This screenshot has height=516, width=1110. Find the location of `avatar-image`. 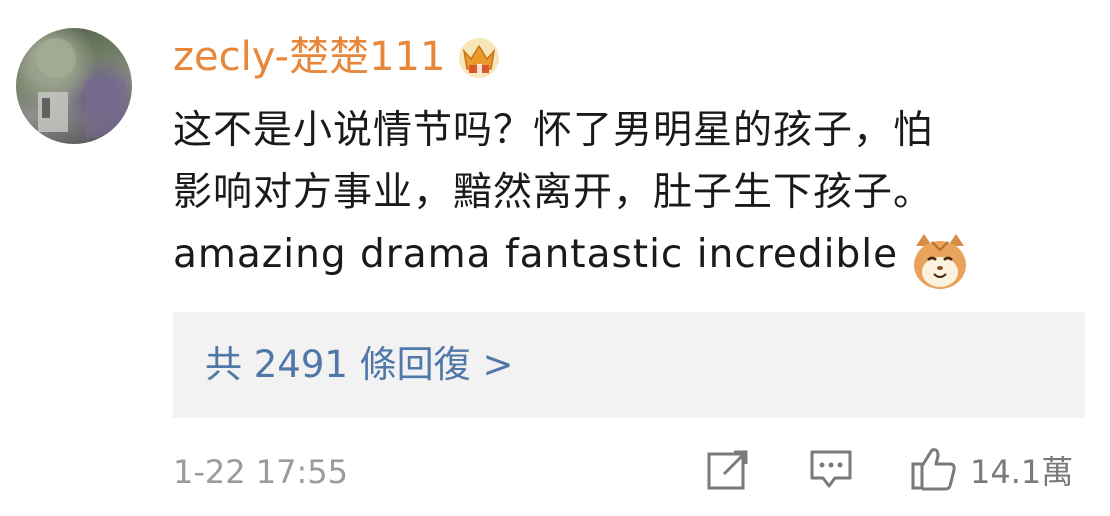

avatar-image is located at coordinates (81, 88).